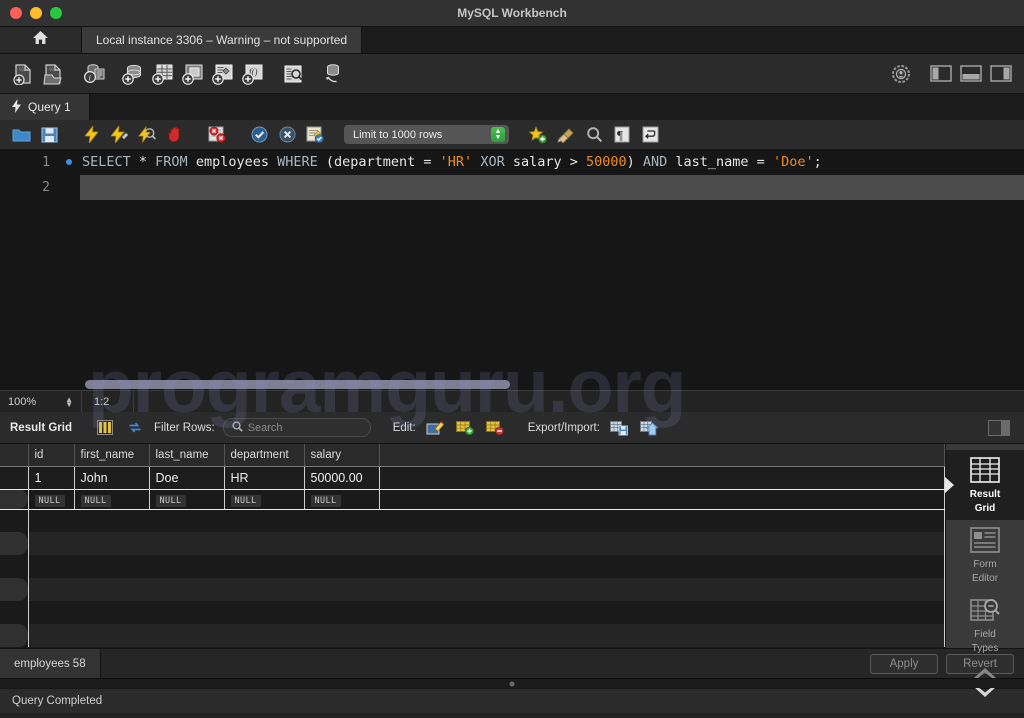 This screenshot has height=718, width=1024. Describe the element at coordinates (985, 625) in the screenshot. I see `result-view-field-types: Field Types` at that location.